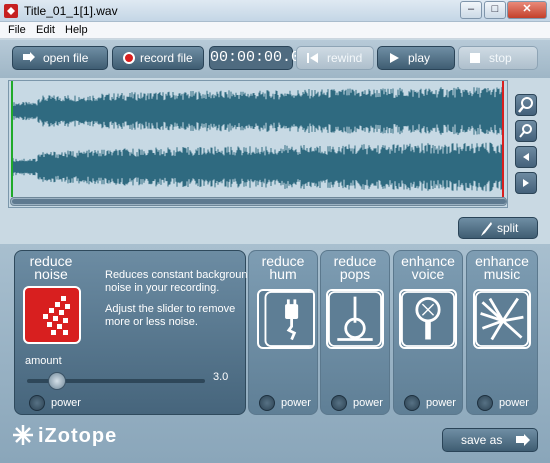 The width and height of the screenshot is (550, 463). I want to click on reduce-hum-module: reduce hum power, so click(283, 332).